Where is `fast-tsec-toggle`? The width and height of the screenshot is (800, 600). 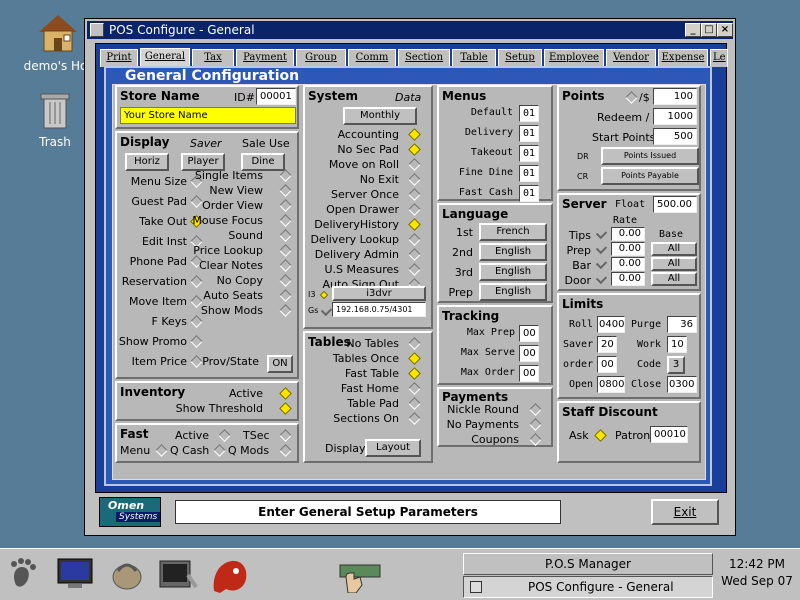
fast-tsec-toggle is located at coordinates (285, 435).